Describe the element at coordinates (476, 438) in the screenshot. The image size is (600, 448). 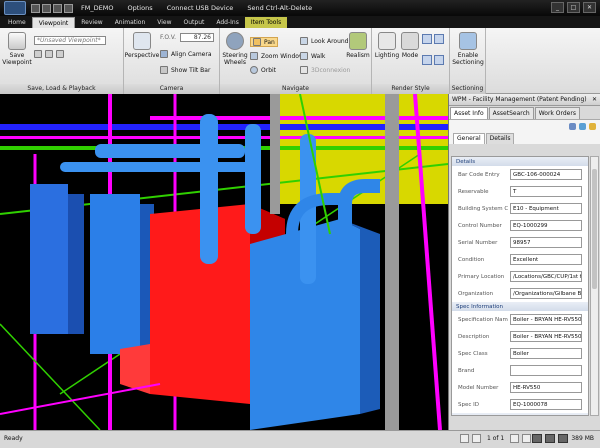
I see `previous-page-icon` at that location.